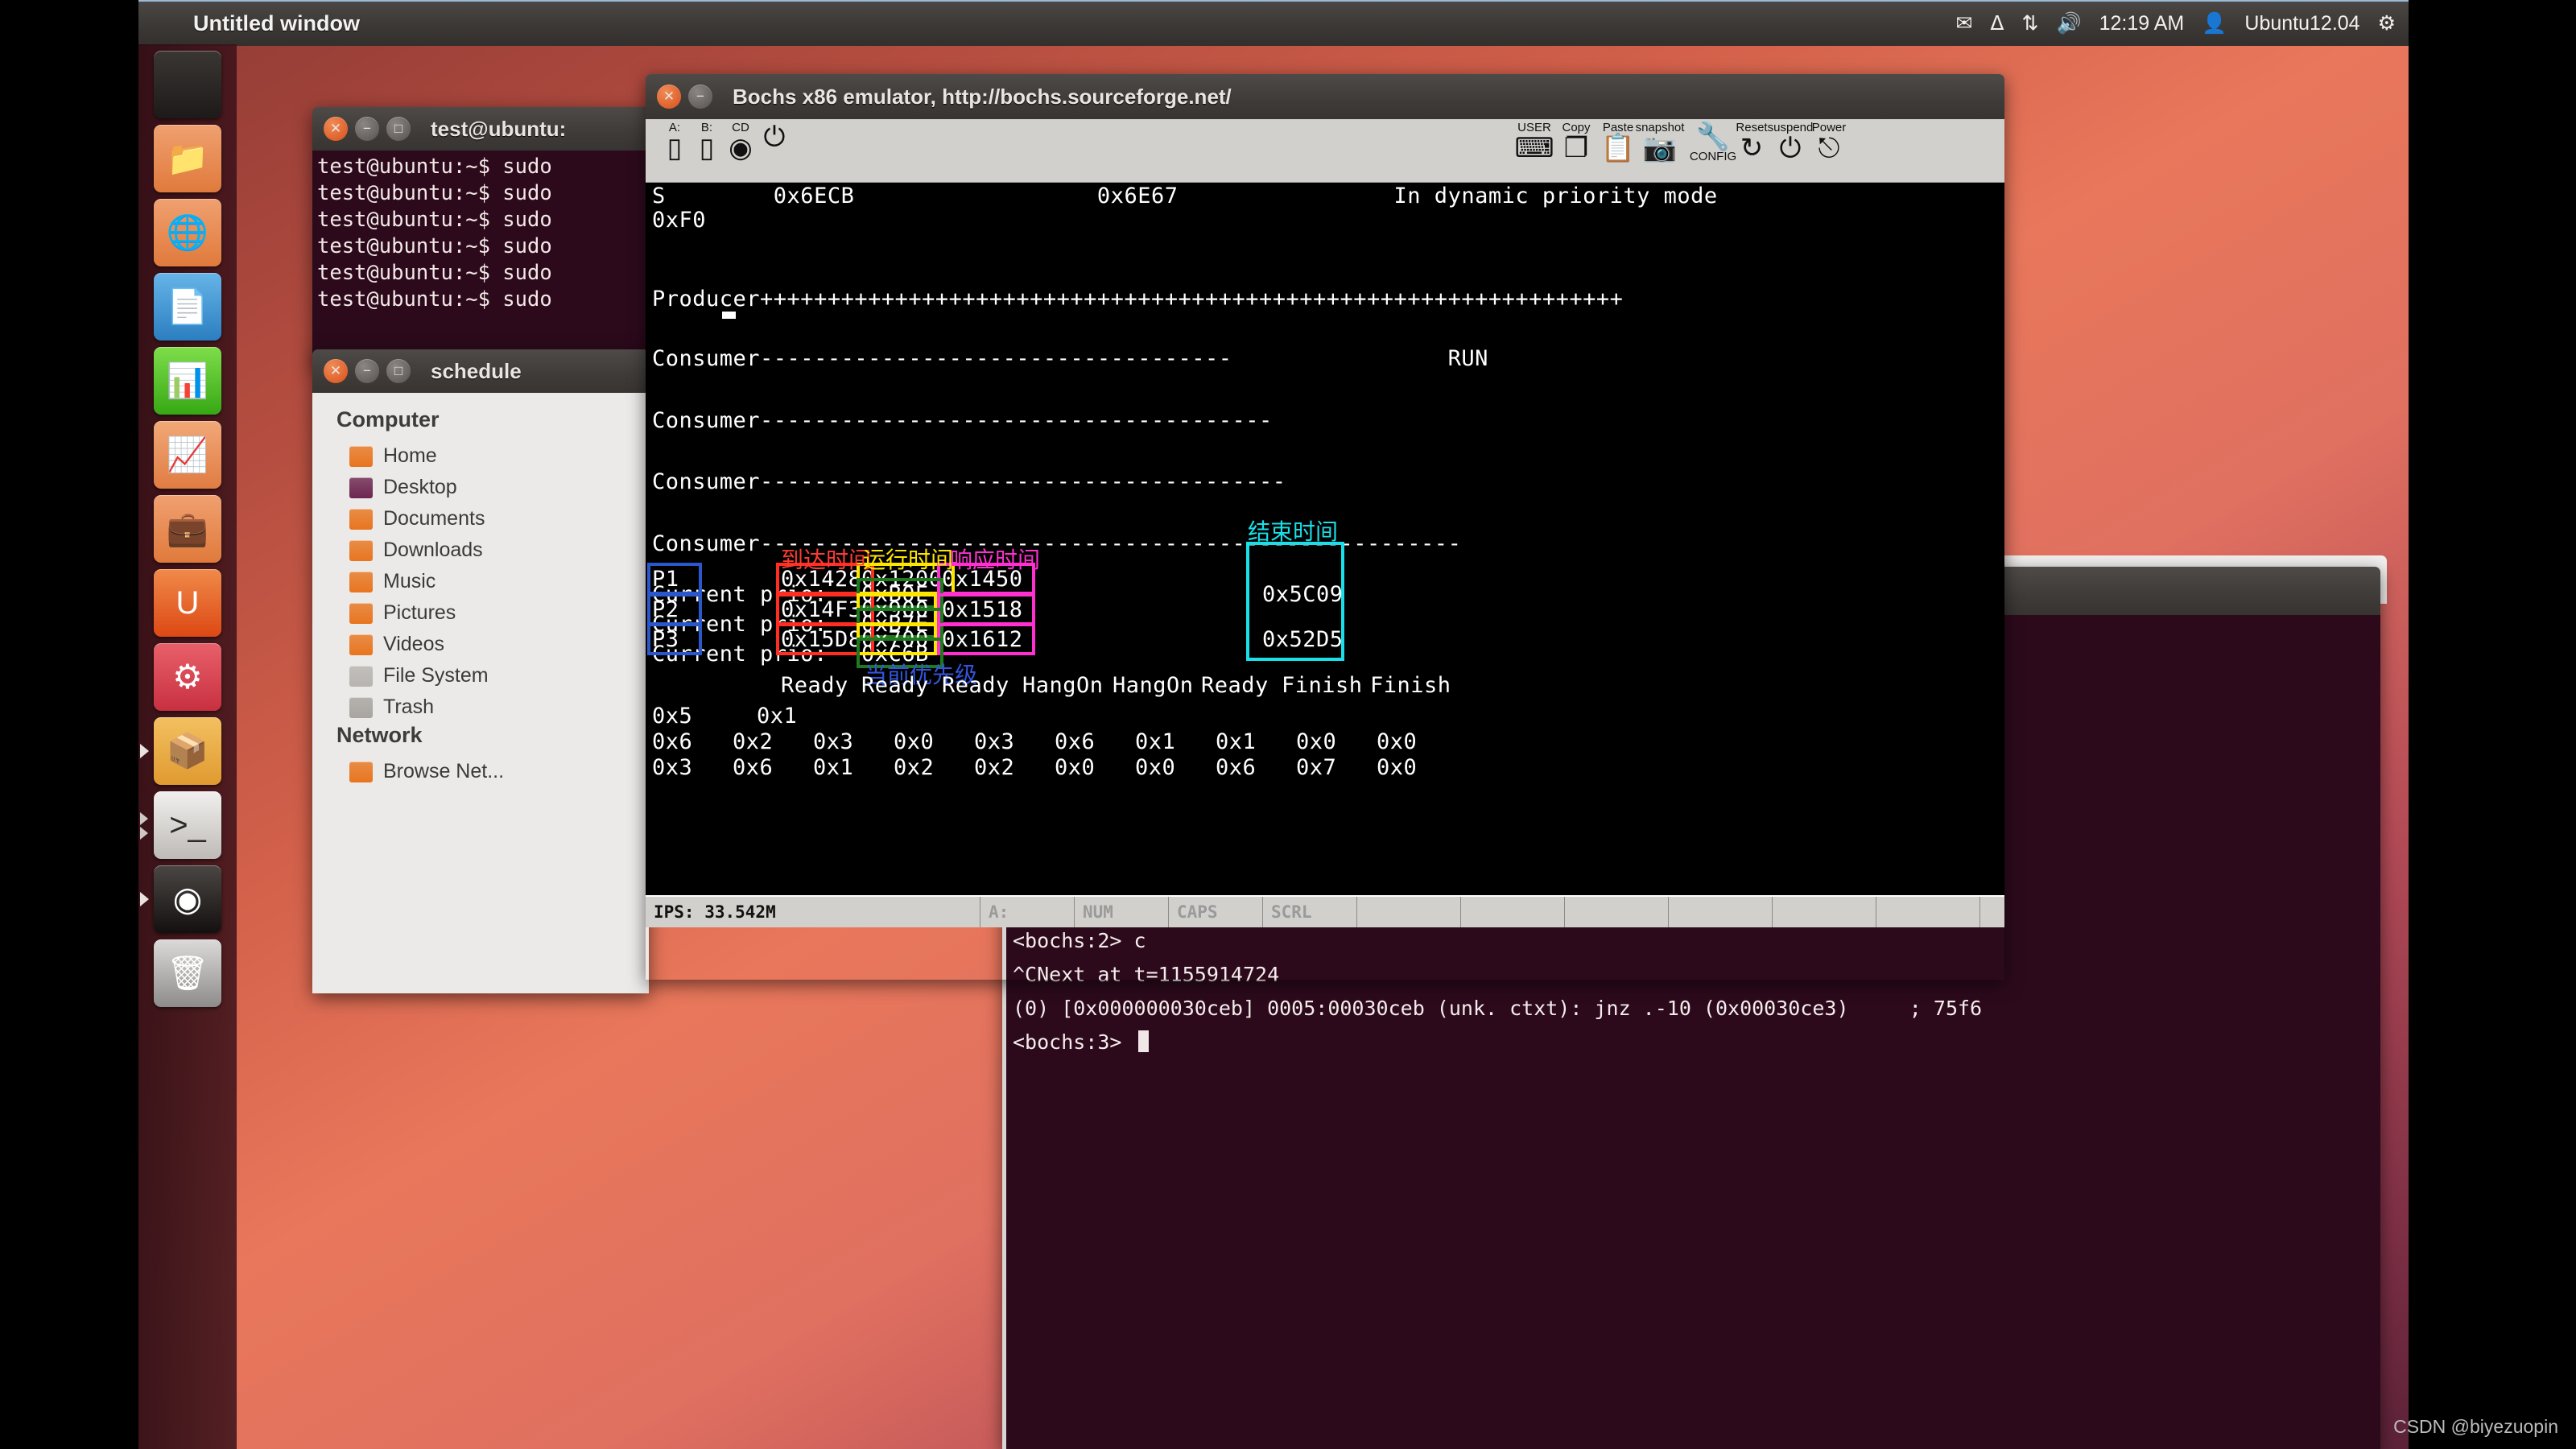 The image size is (2576, 1449). Describe the element at coordinates (361, 676) in the screenshot. I see `filesystem-drive-icon` at that location.